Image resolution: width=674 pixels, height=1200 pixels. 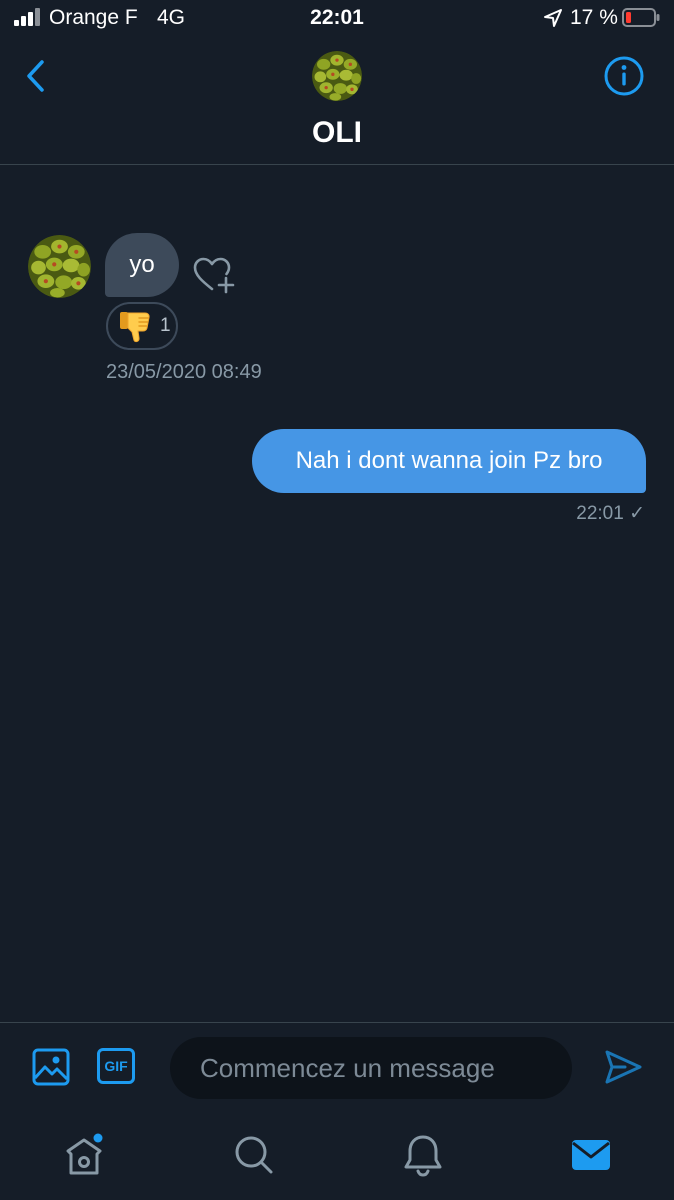 I want to click on status-bar: Orange F 4G 22:01 17 %, so click(x=337, y=18).